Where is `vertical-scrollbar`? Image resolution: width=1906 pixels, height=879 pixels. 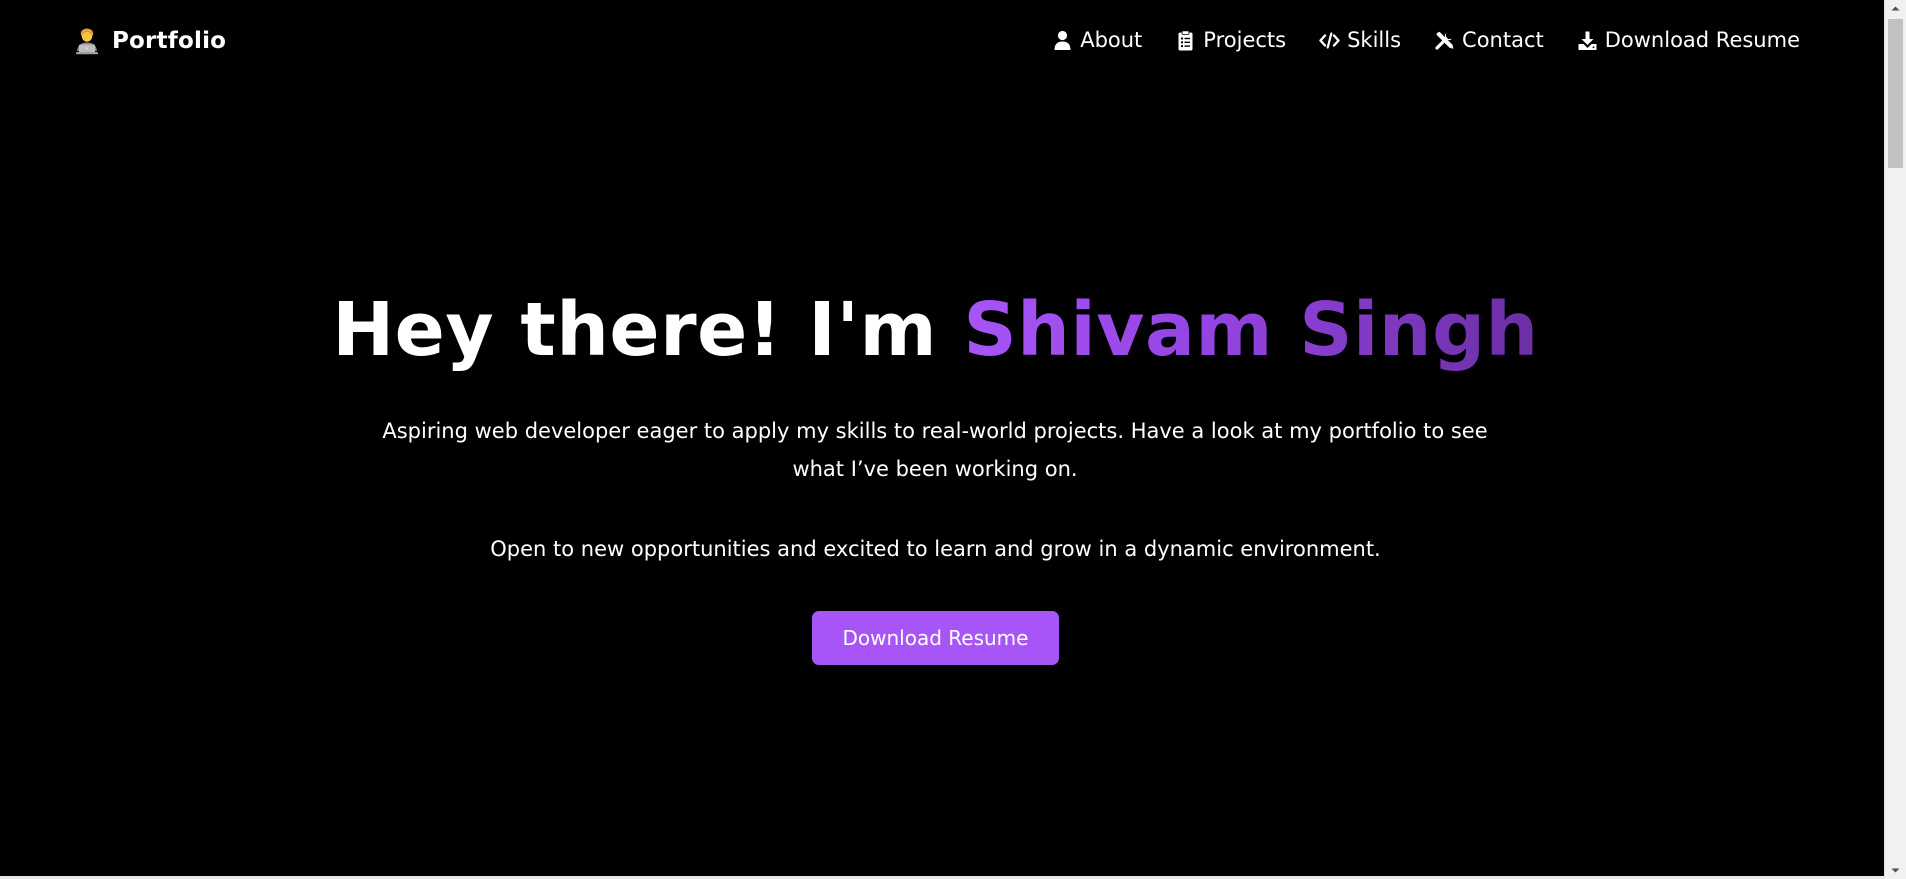 vertical-scrollbar is located at coordinates (1895, 439).